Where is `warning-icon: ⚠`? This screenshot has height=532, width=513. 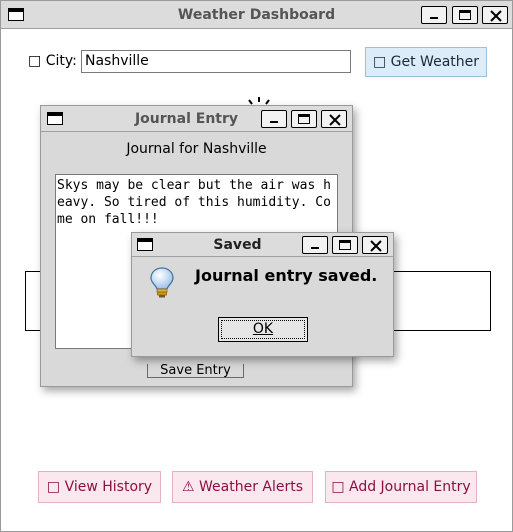
warning-icon: ⚠ is located at coordinates (188, 487).